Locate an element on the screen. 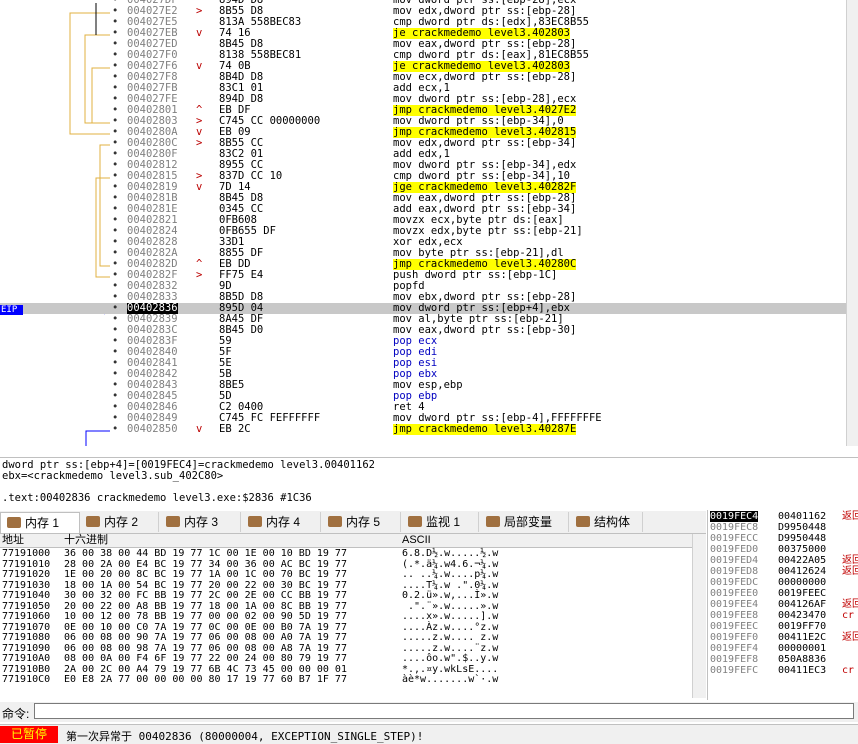 This screenshot has height=744, width=858. stack-address: 0019FEEC is located at coordinates (734, 626).